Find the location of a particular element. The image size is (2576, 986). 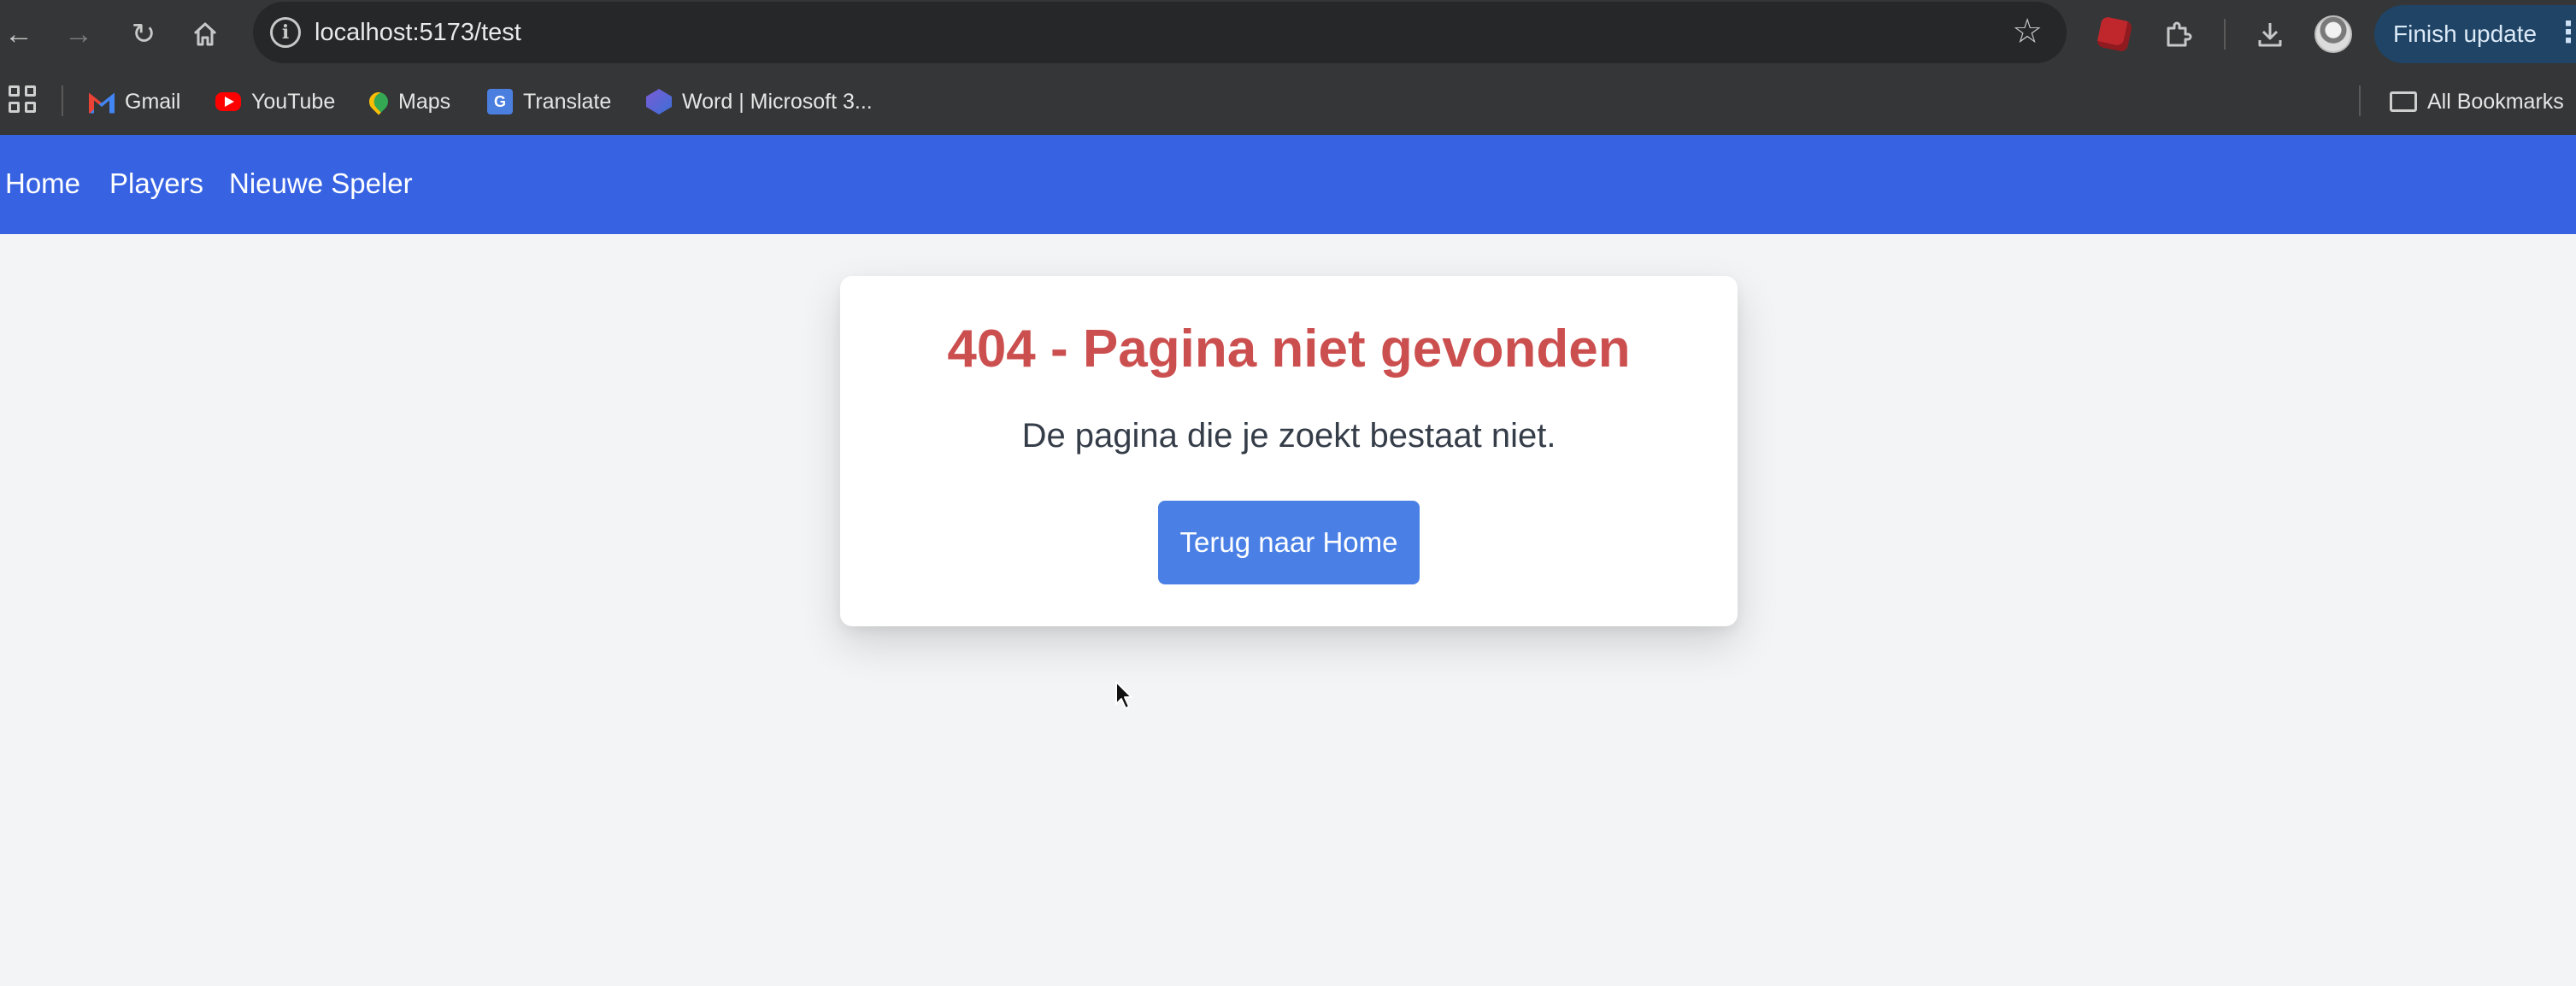

back-arrow-icon: ← is located at coordinates (19, 34).